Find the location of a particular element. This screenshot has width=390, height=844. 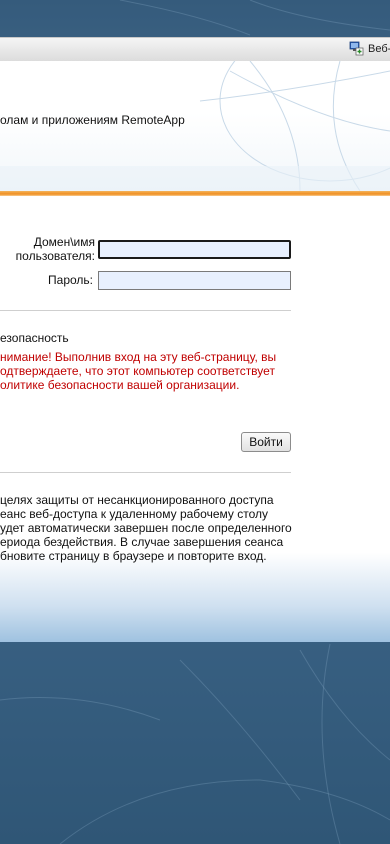

webaccess-link-label: Веб- is located at coordinates (379, 48).